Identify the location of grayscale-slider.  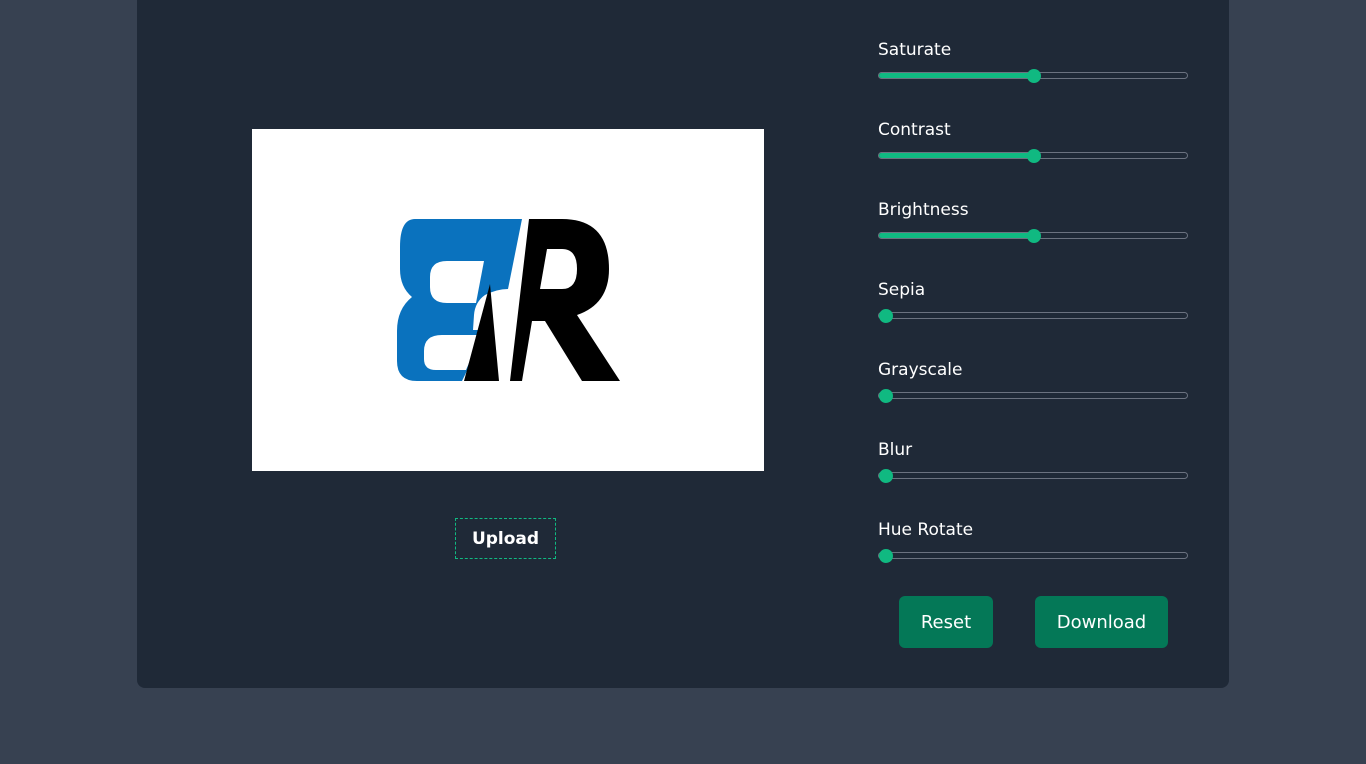
(1033, 395).